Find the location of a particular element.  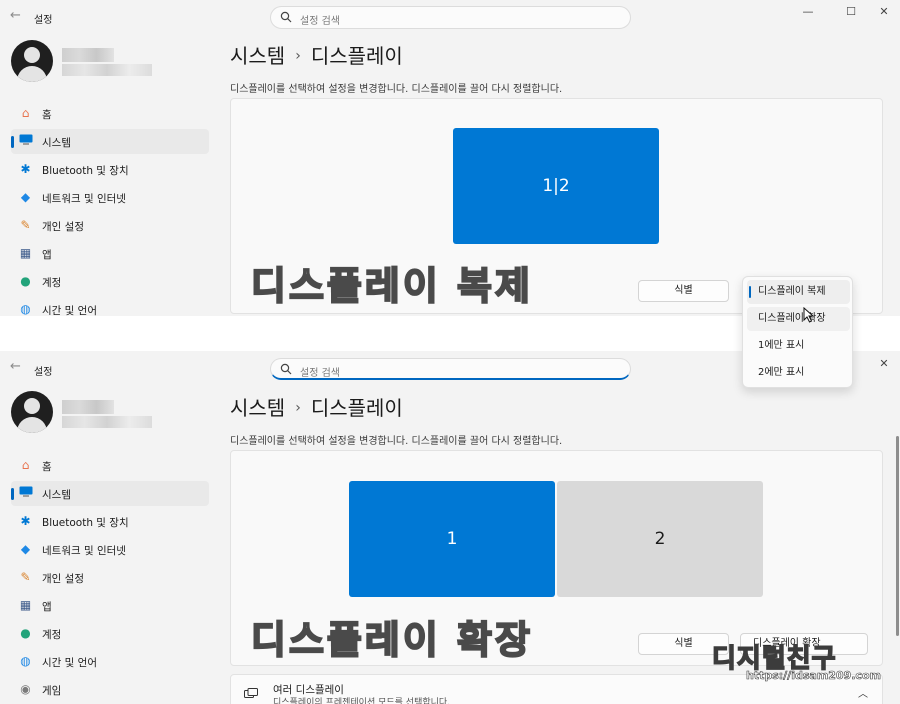

sidebar-item-label: 시스템 is located at coordinates (56, 495).